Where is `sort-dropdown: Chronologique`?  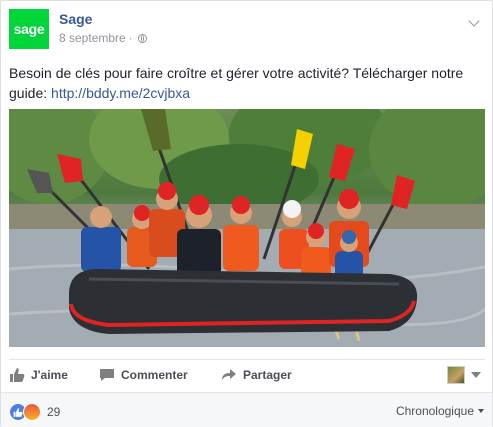 sort-dropdown: Chronologique is located at coordinates (440, 411).